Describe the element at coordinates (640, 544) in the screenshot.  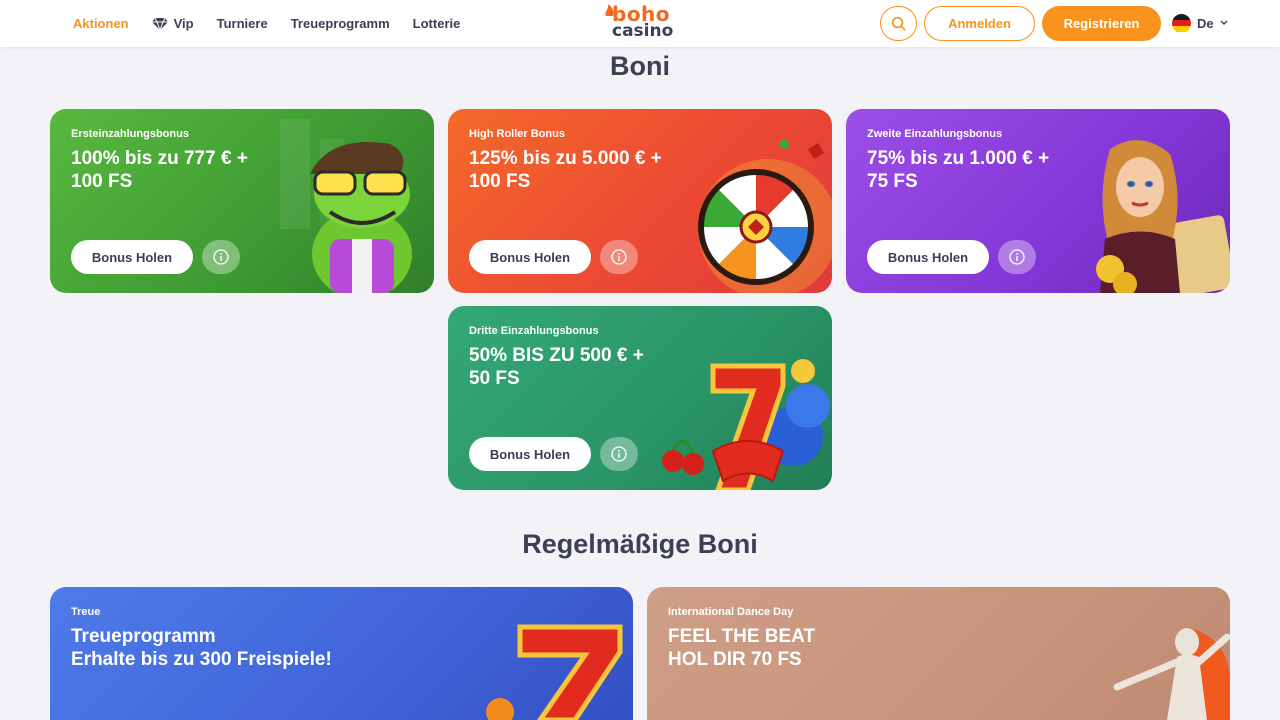
I see `section-title-regular-boni: Regelmäßige Boni` at that location.